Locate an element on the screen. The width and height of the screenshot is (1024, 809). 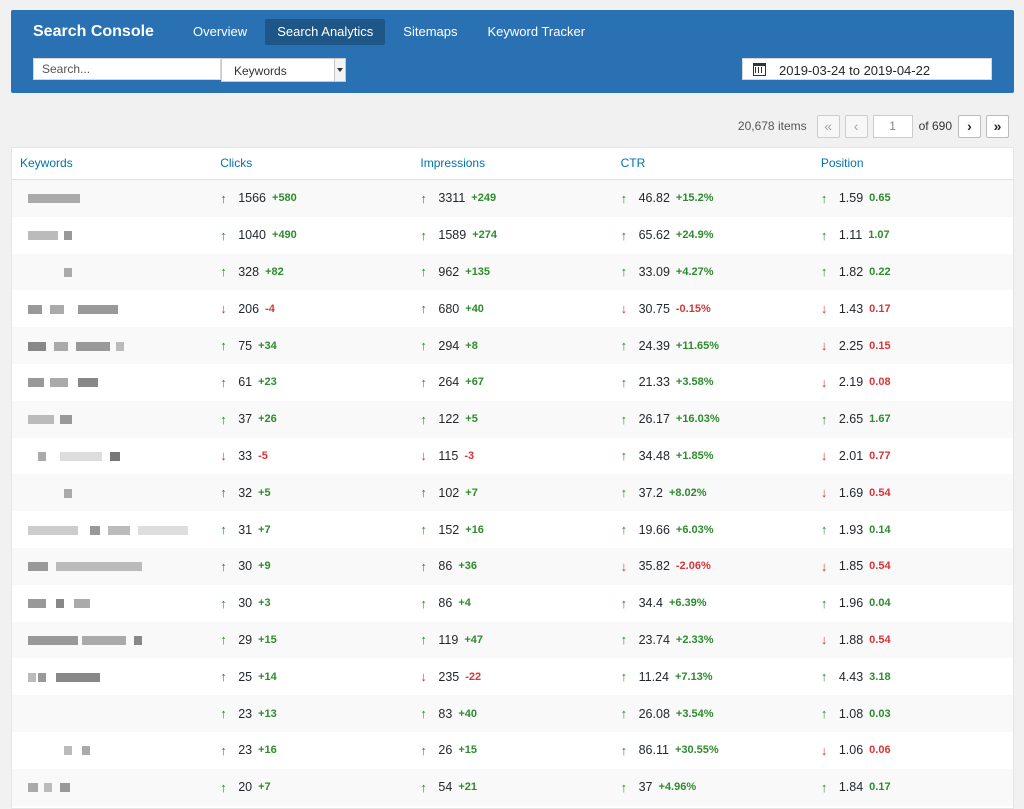
next-page-button: › is located at coordinates (969, 126).